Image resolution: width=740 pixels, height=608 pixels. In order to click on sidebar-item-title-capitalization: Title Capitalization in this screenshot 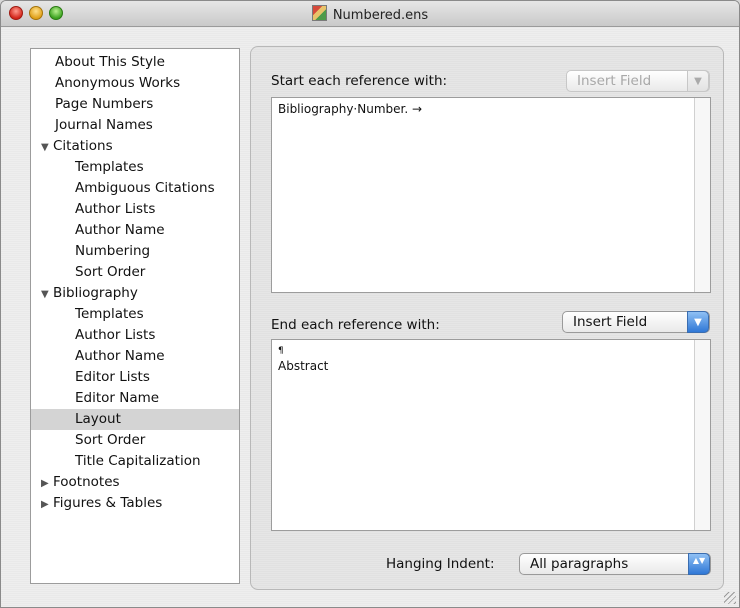, I will do `click(135, 461)`.